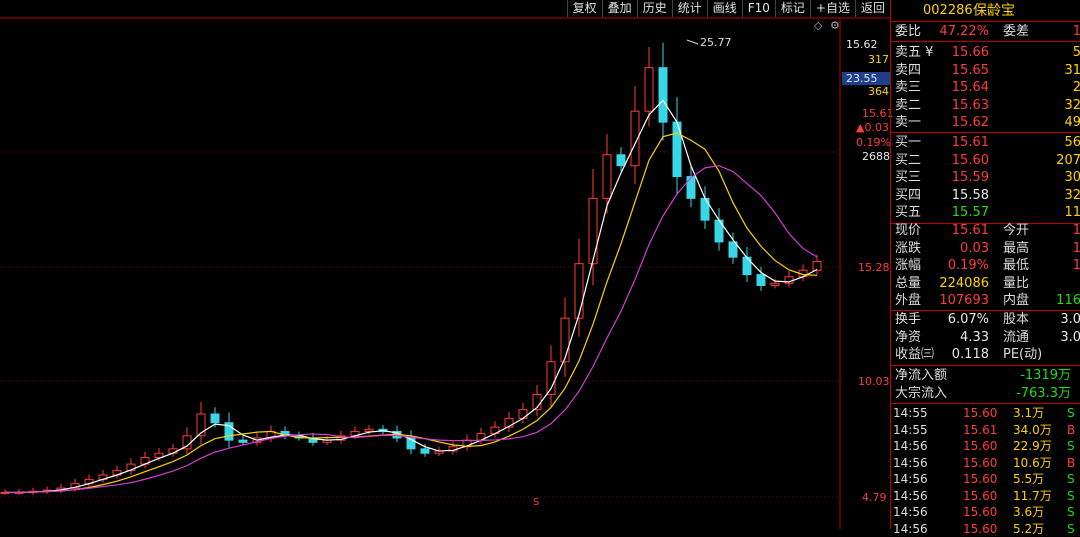 This screenshot has height=537, width=1080. Describe the element at coordinates (985, 143) in the screenshot. I see `bid-row: 买一 15.61 56` at that location.